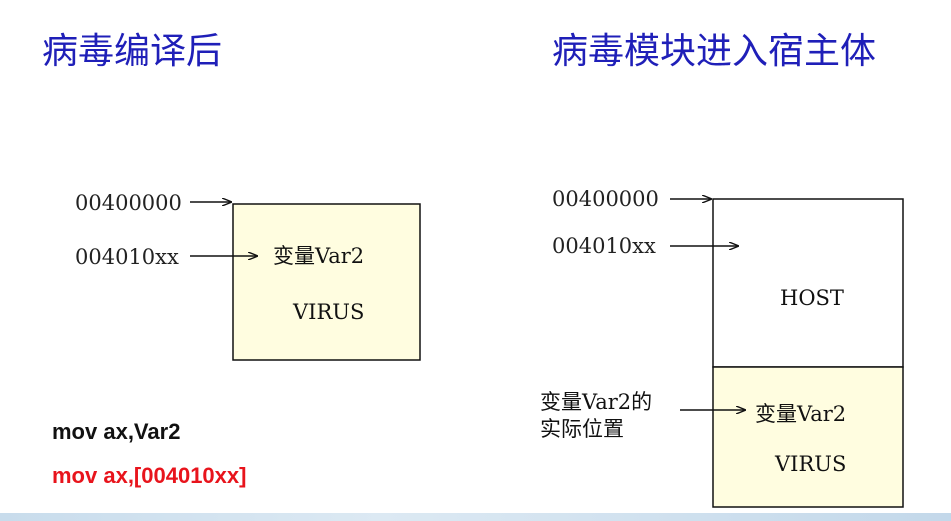  Describe the element at coordinates (582, 429) in the screenshot. I see `actual-location-line2: 实际位置` at that location.